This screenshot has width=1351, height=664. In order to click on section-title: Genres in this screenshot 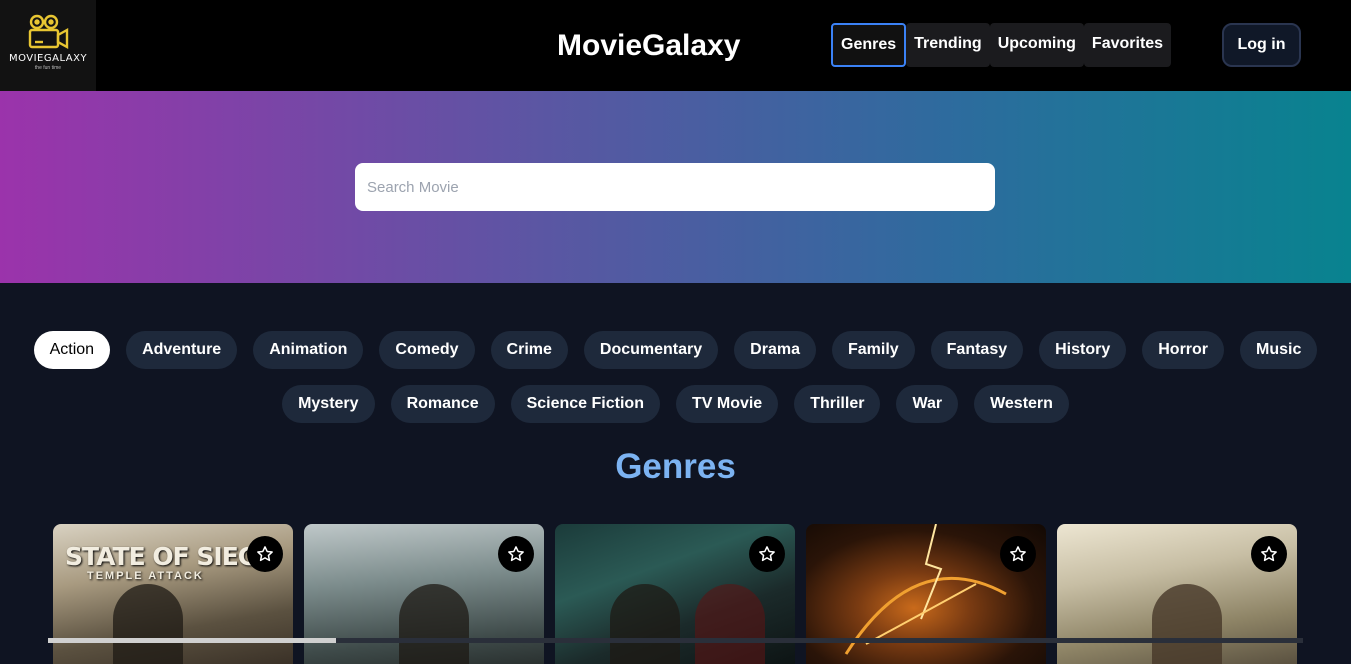, I will do `click(675, 466)`.